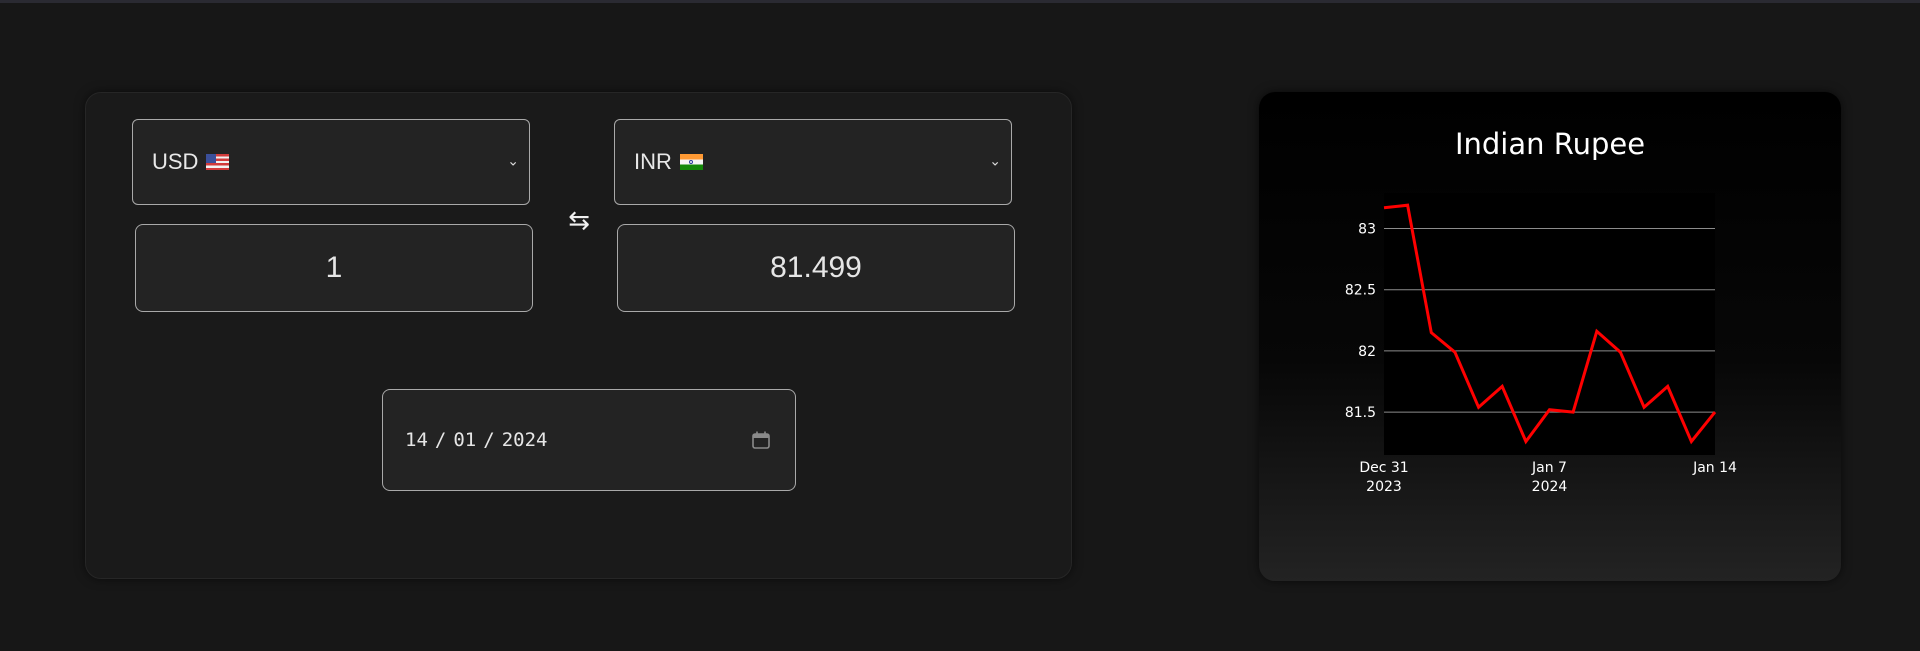 This screenshot has width=1920, height=651. Describe the element at coordinates (416, 440) in the screenshot. I see `date-day: 14` at that location.